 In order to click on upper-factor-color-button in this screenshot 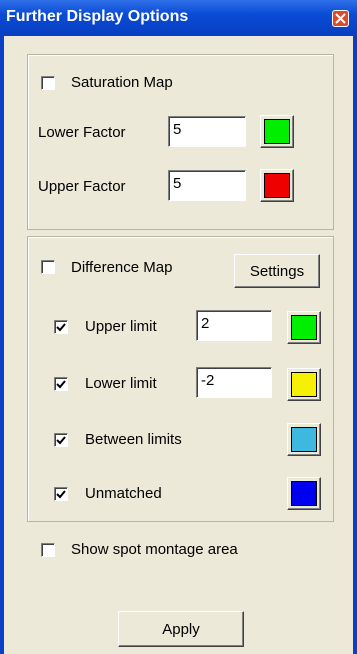, I will do `click(277, 185)`.